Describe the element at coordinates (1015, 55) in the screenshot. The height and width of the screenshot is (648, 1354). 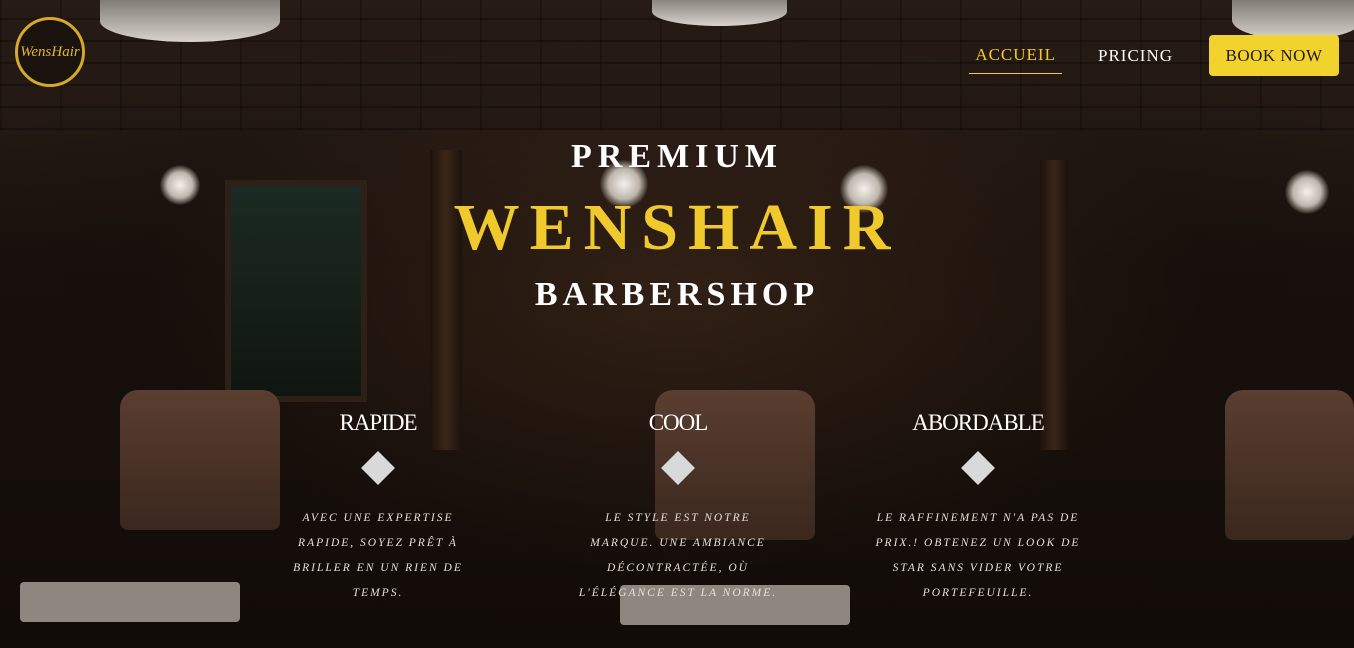
I see `nav-link-accueil: ACCUEIL` at that location.